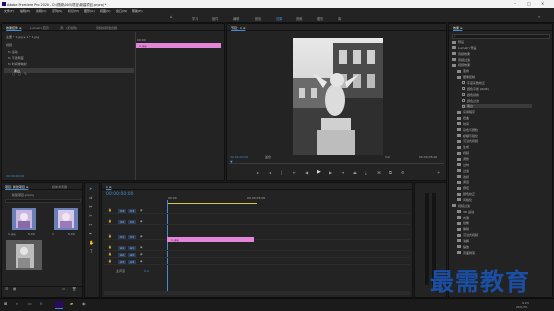  What do you see at coordinates (461, 65) in the screenshot?
I see `effects-folder: 视频效果` at bounding box center [461, 65].